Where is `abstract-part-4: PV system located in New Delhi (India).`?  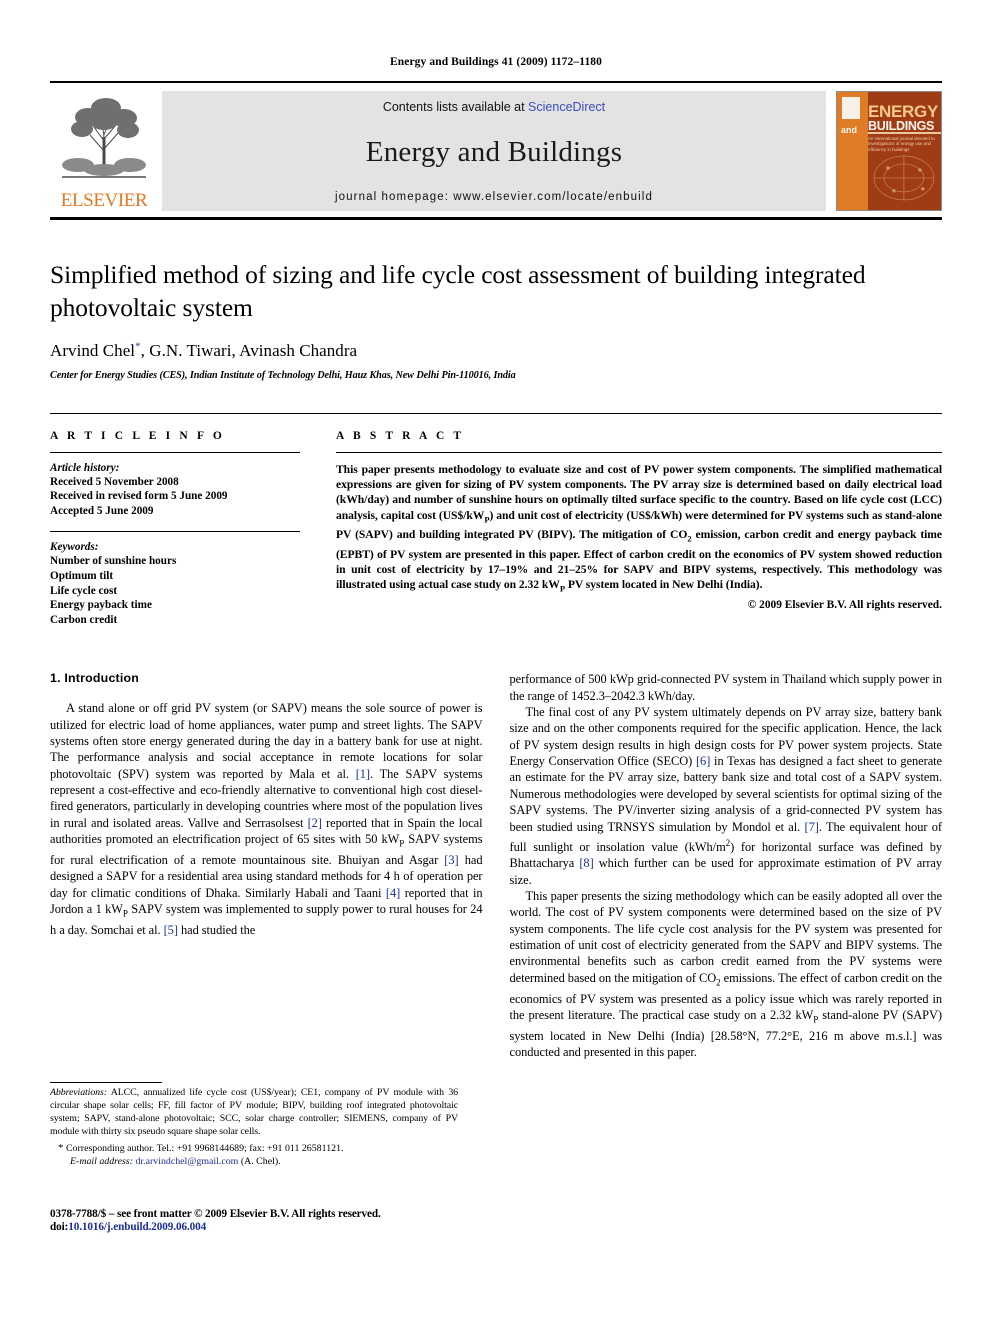
abstract-part-4: PV system located in New Delhi (India). is located at coordinates (663, 585).